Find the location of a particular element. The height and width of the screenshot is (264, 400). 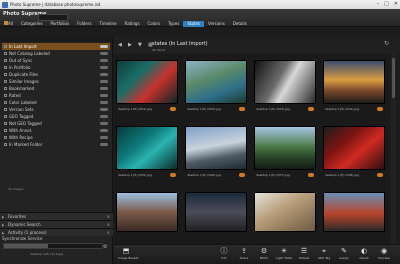

adjust-button: ◐ Adjust is located at coordinates (364, 253).